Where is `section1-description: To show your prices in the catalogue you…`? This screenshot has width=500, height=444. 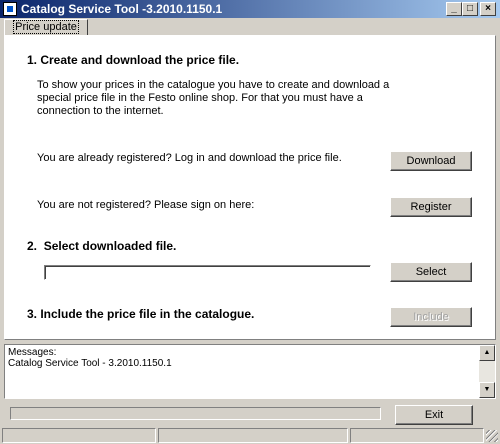
section1-description: To show your prices in the catalogue you… is located at coordinates (213, 98).